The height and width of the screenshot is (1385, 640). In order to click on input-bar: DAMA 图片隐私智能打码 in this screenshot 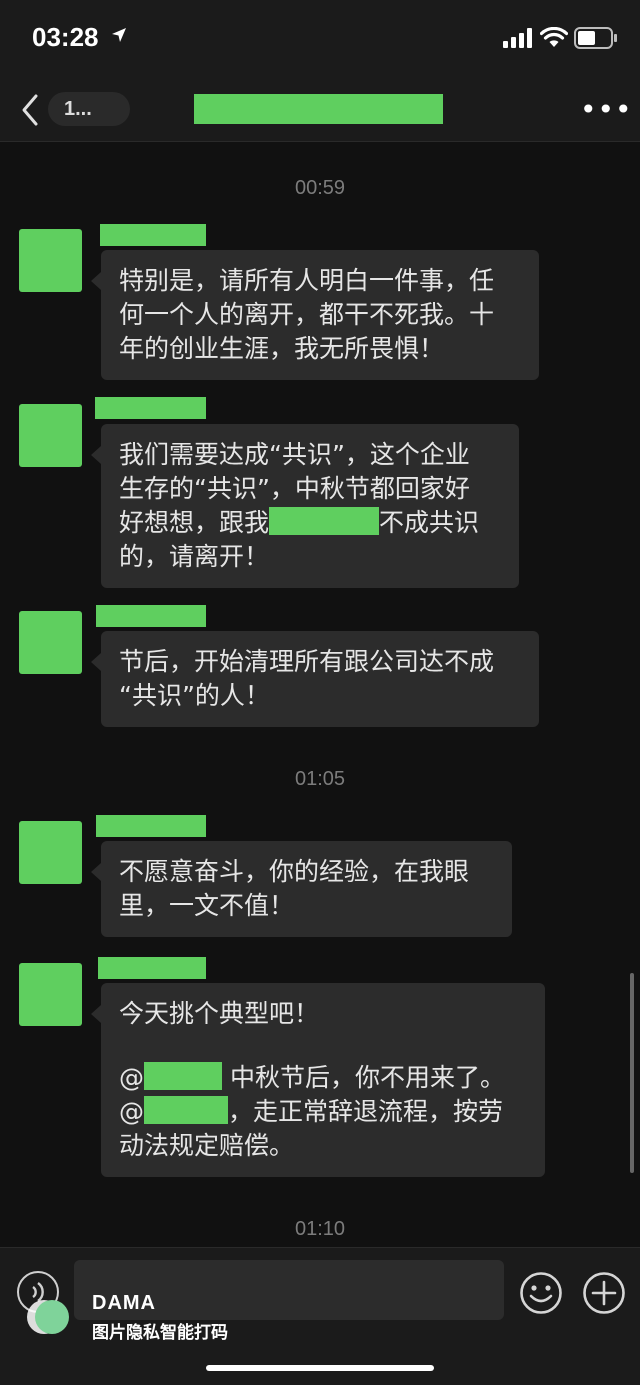, I will do `click(320, 1316)`.